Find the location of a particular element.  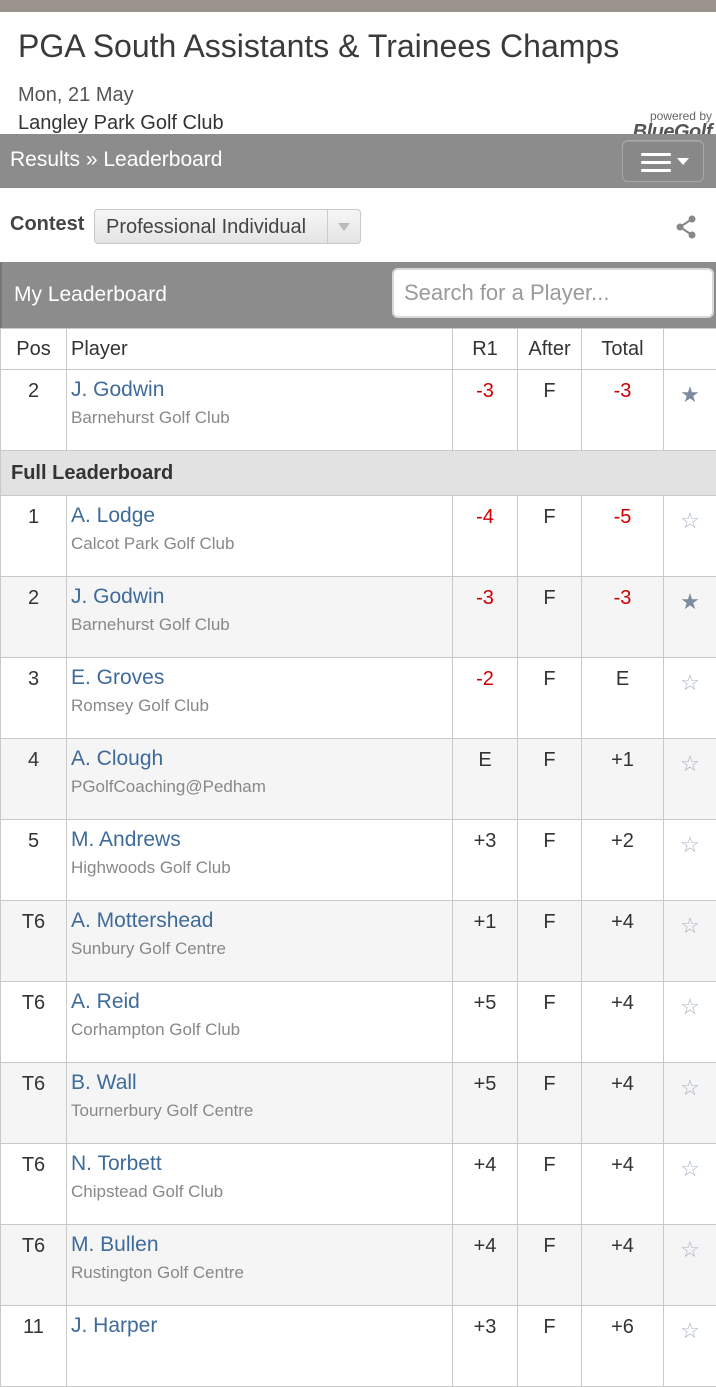

total-score-cell: +6 is located at coordinates (623, 1346).